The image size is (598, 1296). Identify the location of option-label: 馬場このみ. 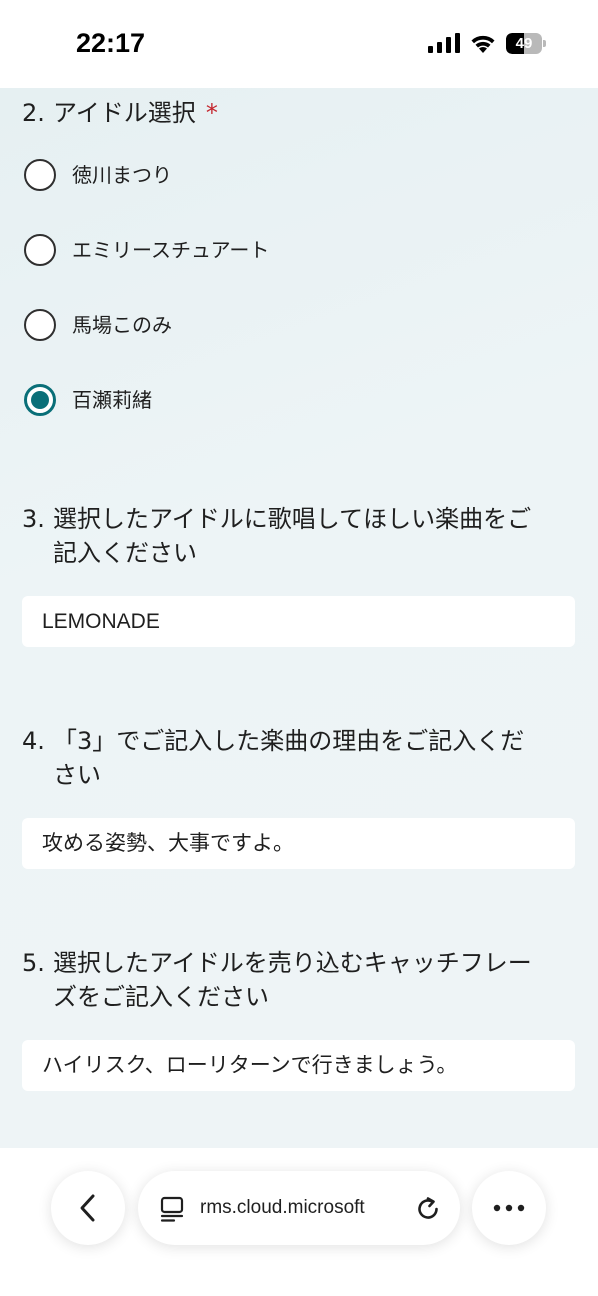
(122, 325).